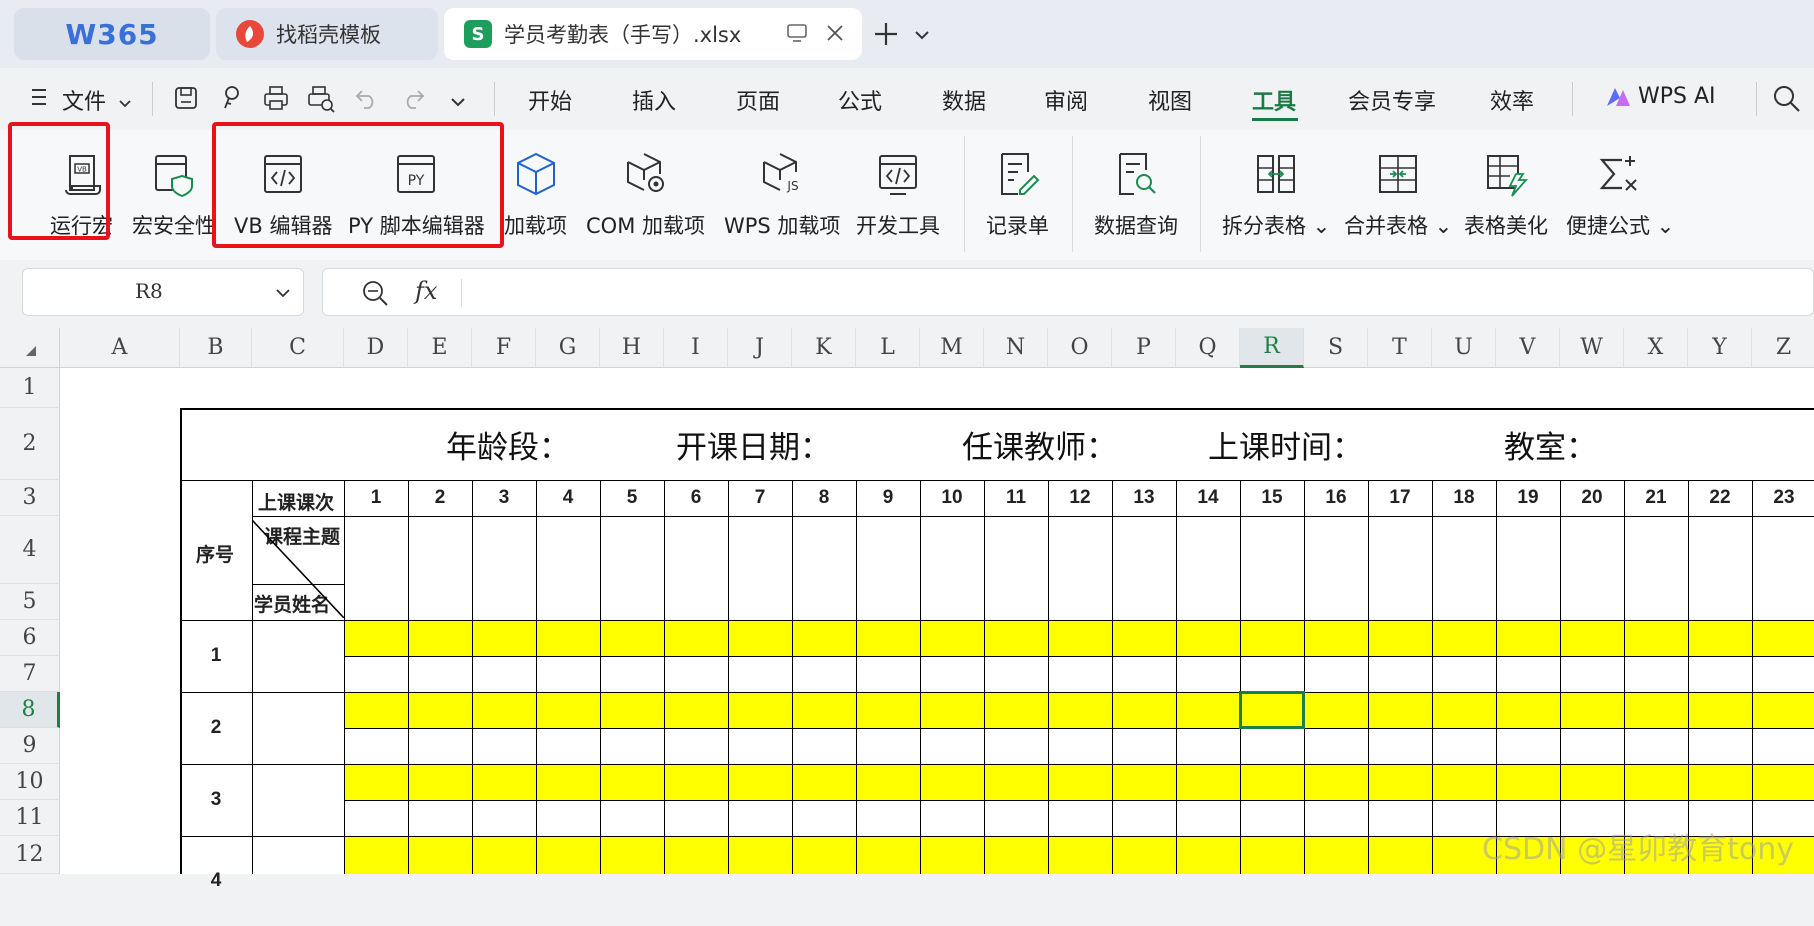  I want to click on com-addins-button: COM 加载项, so click(645, 195).